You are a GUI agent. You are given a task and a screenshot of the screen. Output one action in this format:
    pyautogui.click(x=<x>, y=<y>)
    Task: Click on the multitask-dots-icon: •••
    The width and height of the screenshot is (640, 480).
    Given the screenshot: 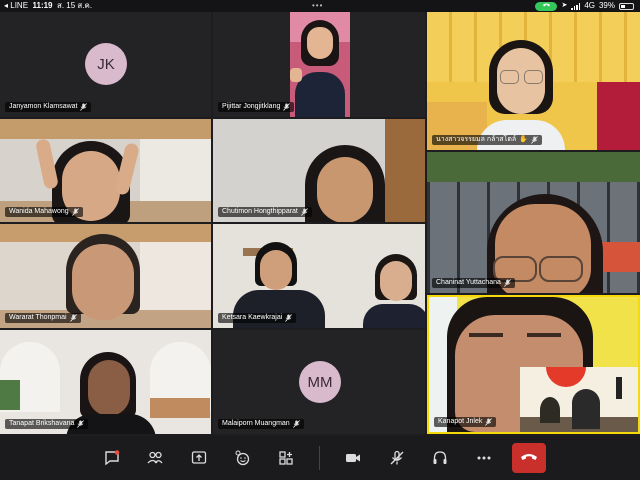 What is the action you would take?
    pyautogui.click(x=317, y=6)
    